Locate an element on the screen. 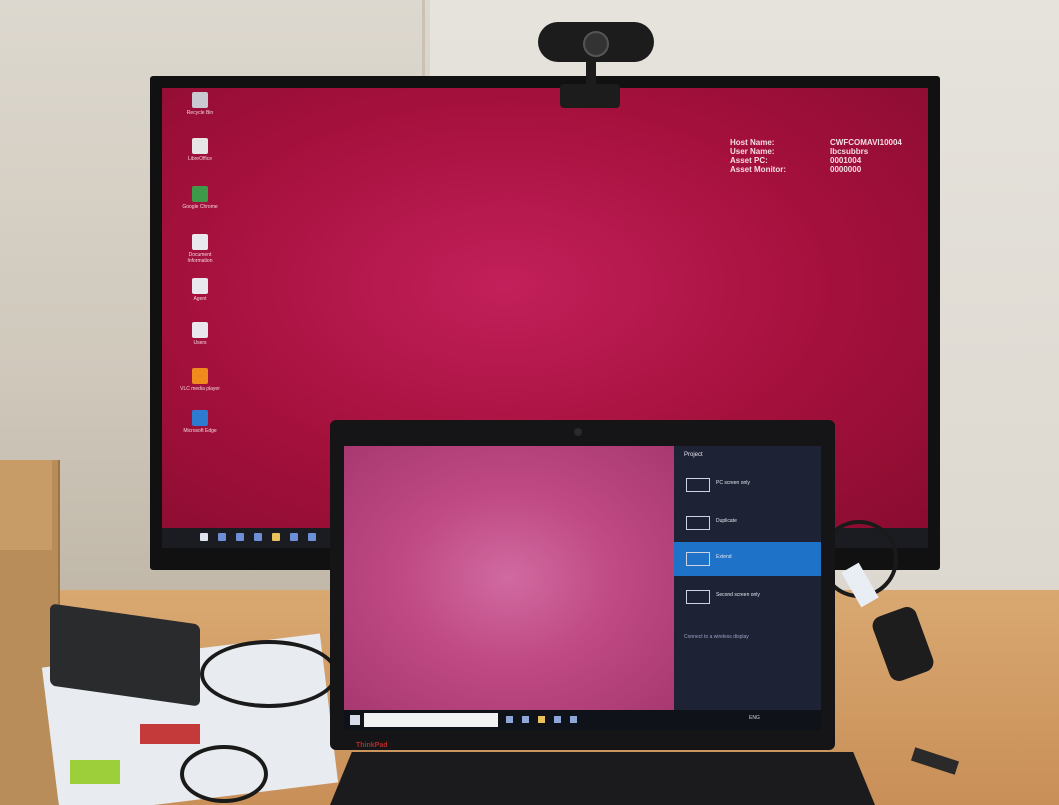  desktop-icon-label: Document Information is located at coordinates (200, 258).